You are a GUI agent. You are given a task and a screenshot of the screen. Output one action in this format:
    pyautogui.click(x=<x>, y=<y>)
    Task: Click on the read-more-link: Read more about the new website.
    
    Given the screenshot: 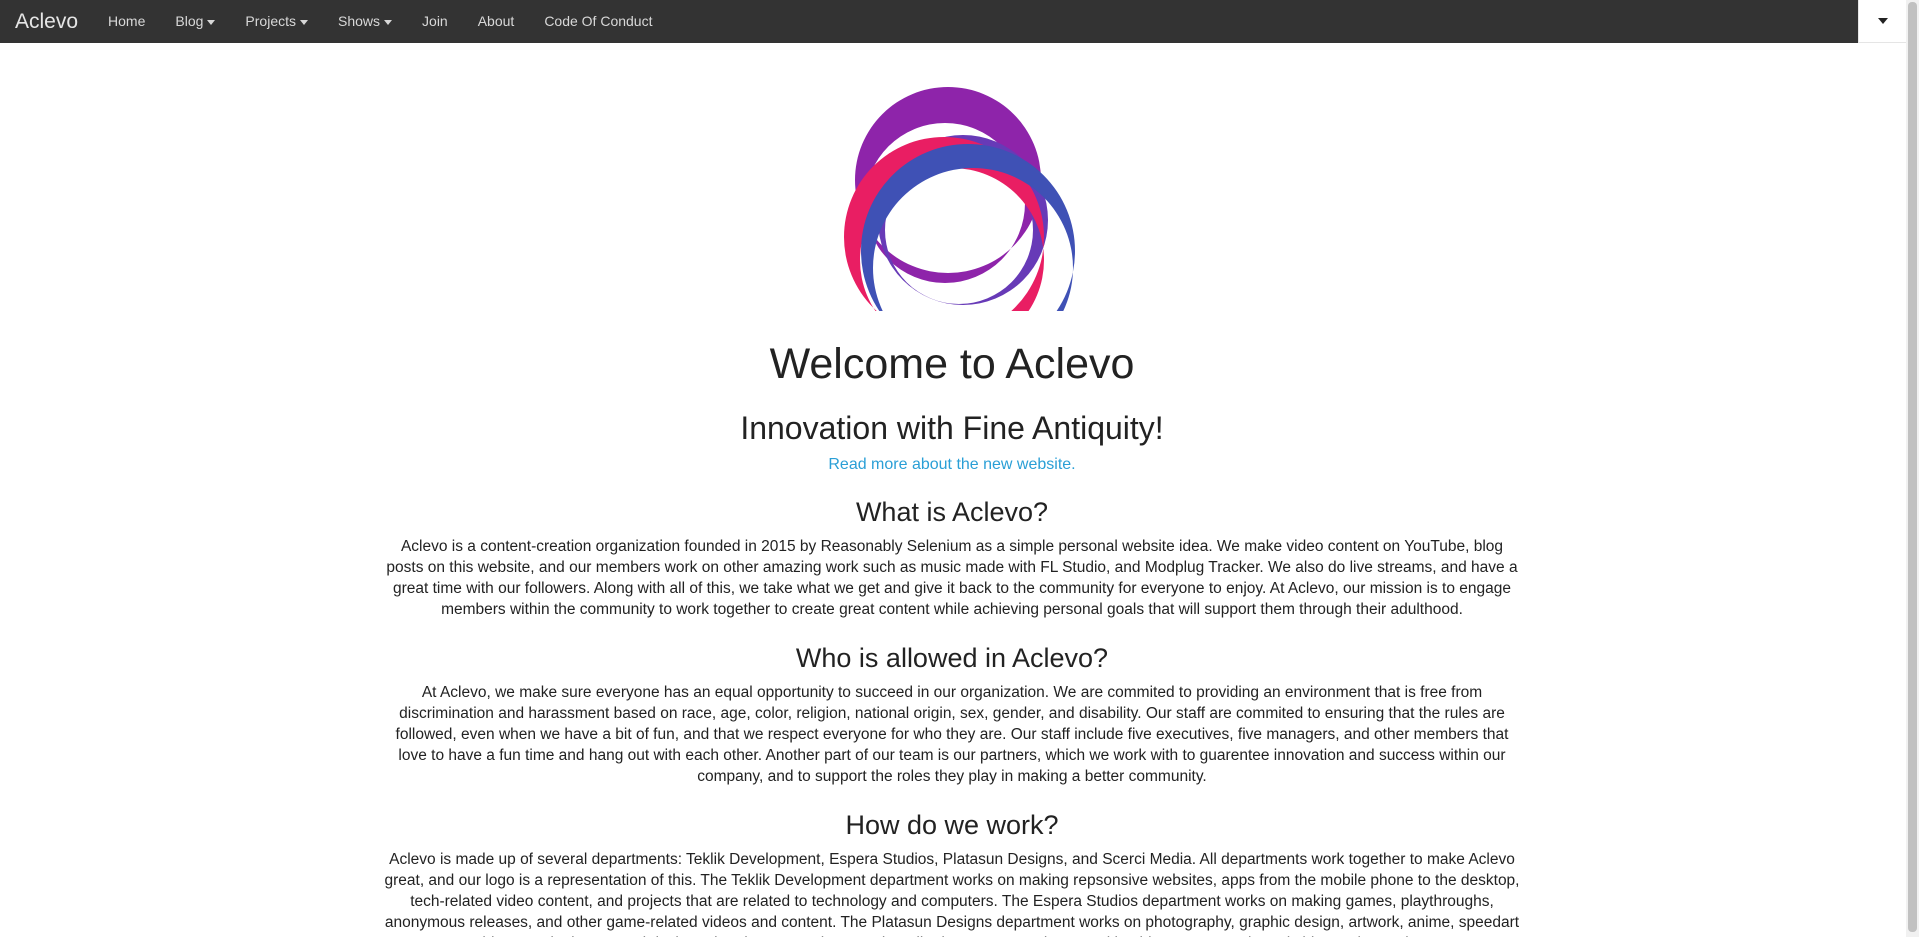 What is the action you would take?
    pyautogui.click(x=951, y=465)
    